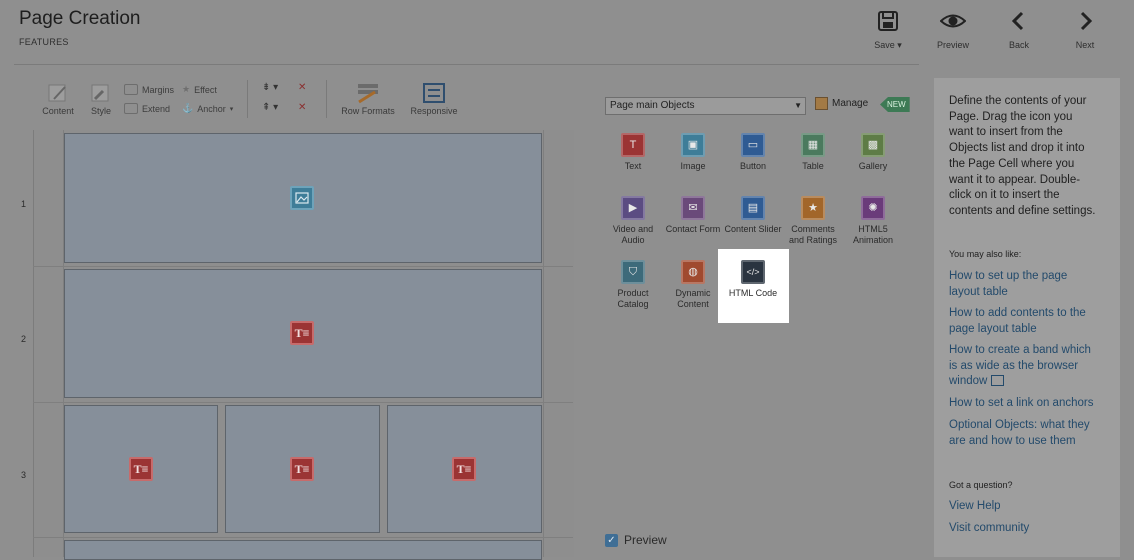 This screenshot has height=560, width=1134. What do you see at coordinates (753, 208) in the screenshot?
I see `content-slider-icon: ▤` at bounding box center [753, 208].